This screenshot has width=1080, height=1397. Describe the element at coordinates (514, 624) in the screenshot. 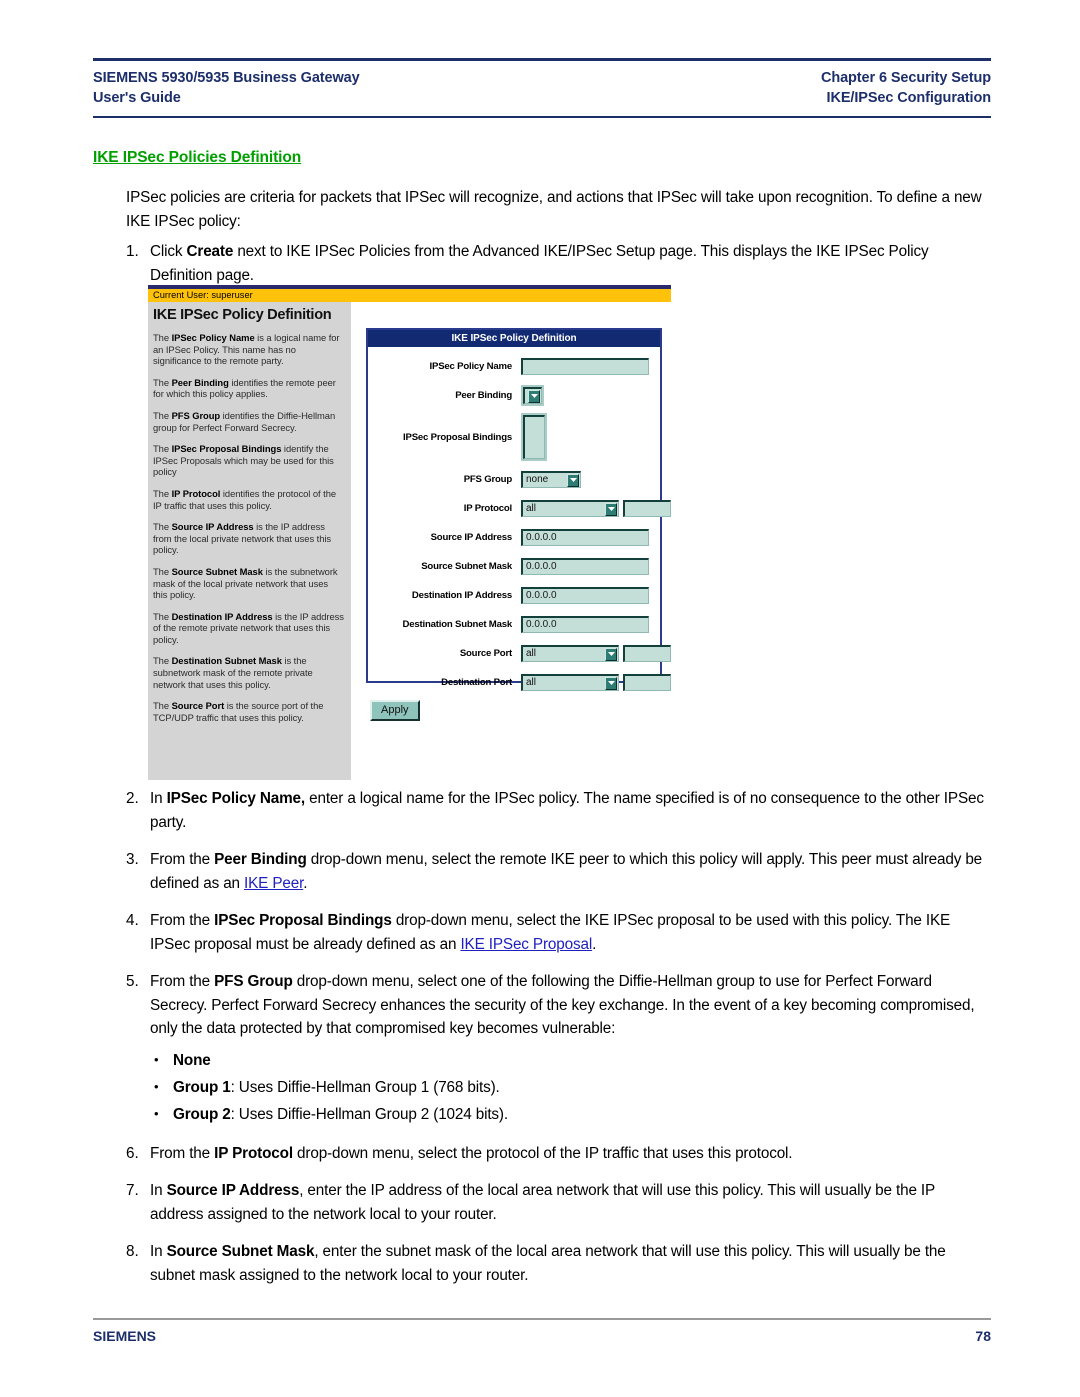

I see `field-row-dest-mask: Destination Subnet Mask 0.0.0.0` at that location.